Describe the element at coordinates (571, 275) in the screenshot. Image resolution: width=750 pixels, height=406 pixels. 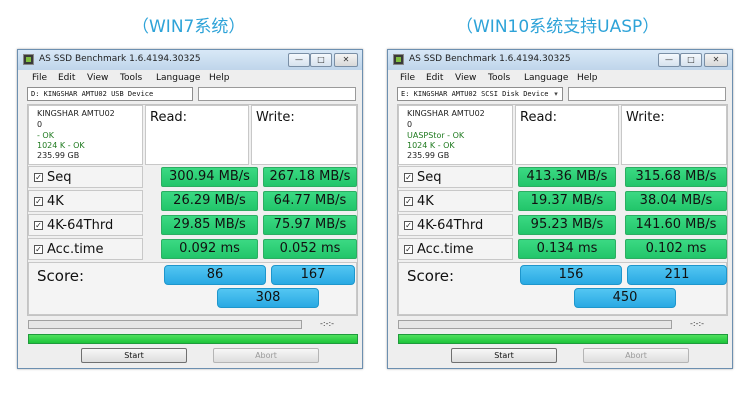
I see `score-read: 156` at that location.